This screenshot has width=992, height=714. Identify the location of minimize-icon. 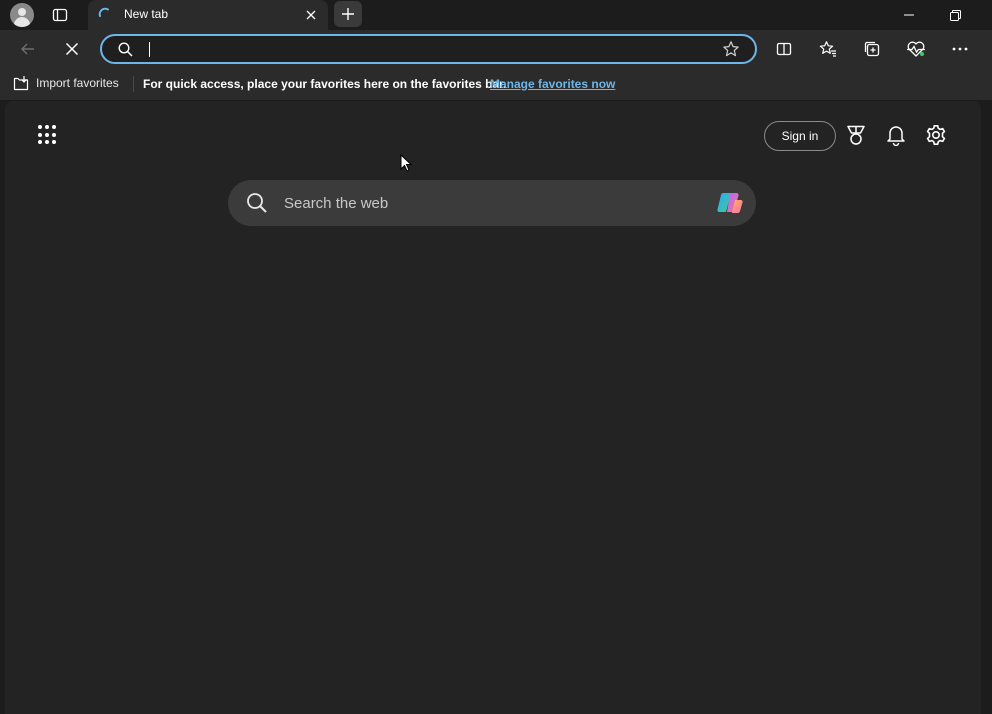
(909, 15).